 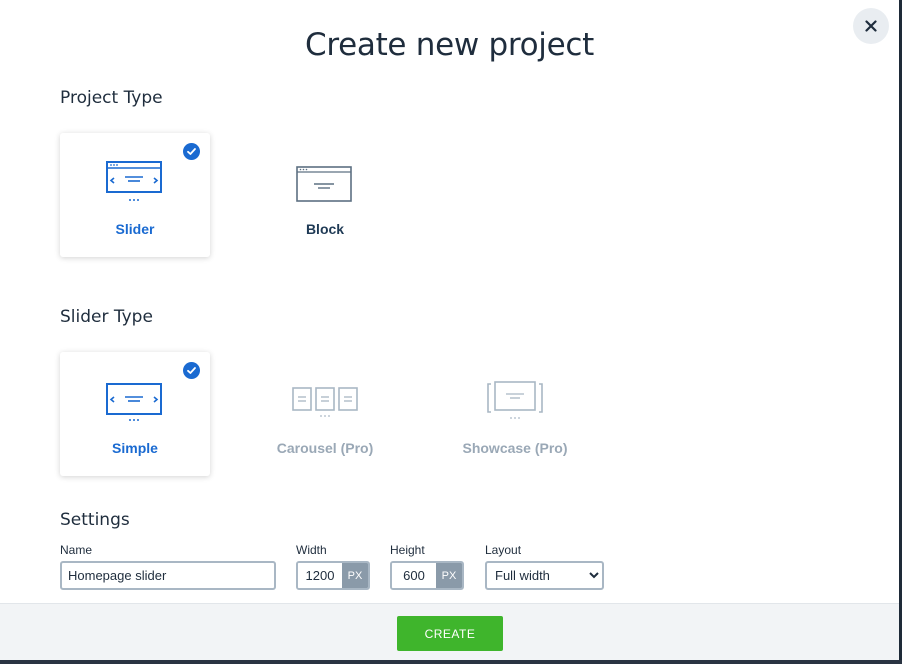 I want to click on dialog-footer: CREATE, so click(x=449, y=631).